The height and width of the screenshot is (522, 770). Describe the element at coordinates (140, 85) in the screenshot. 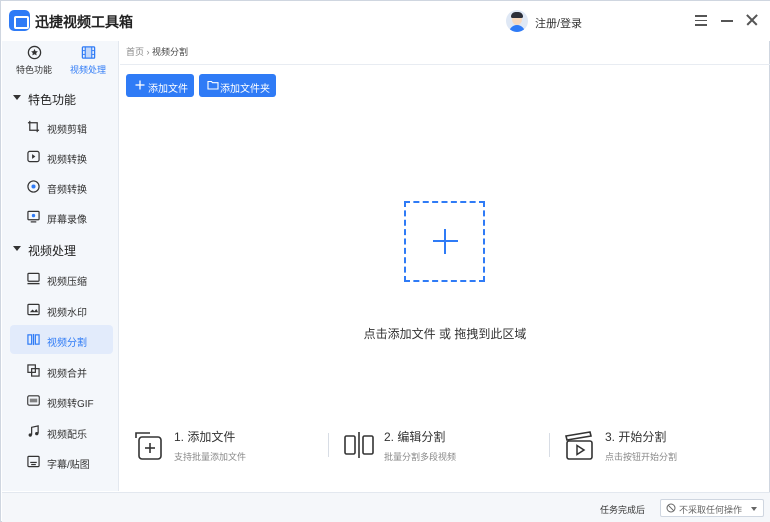

I see `plus-icon` at that location.